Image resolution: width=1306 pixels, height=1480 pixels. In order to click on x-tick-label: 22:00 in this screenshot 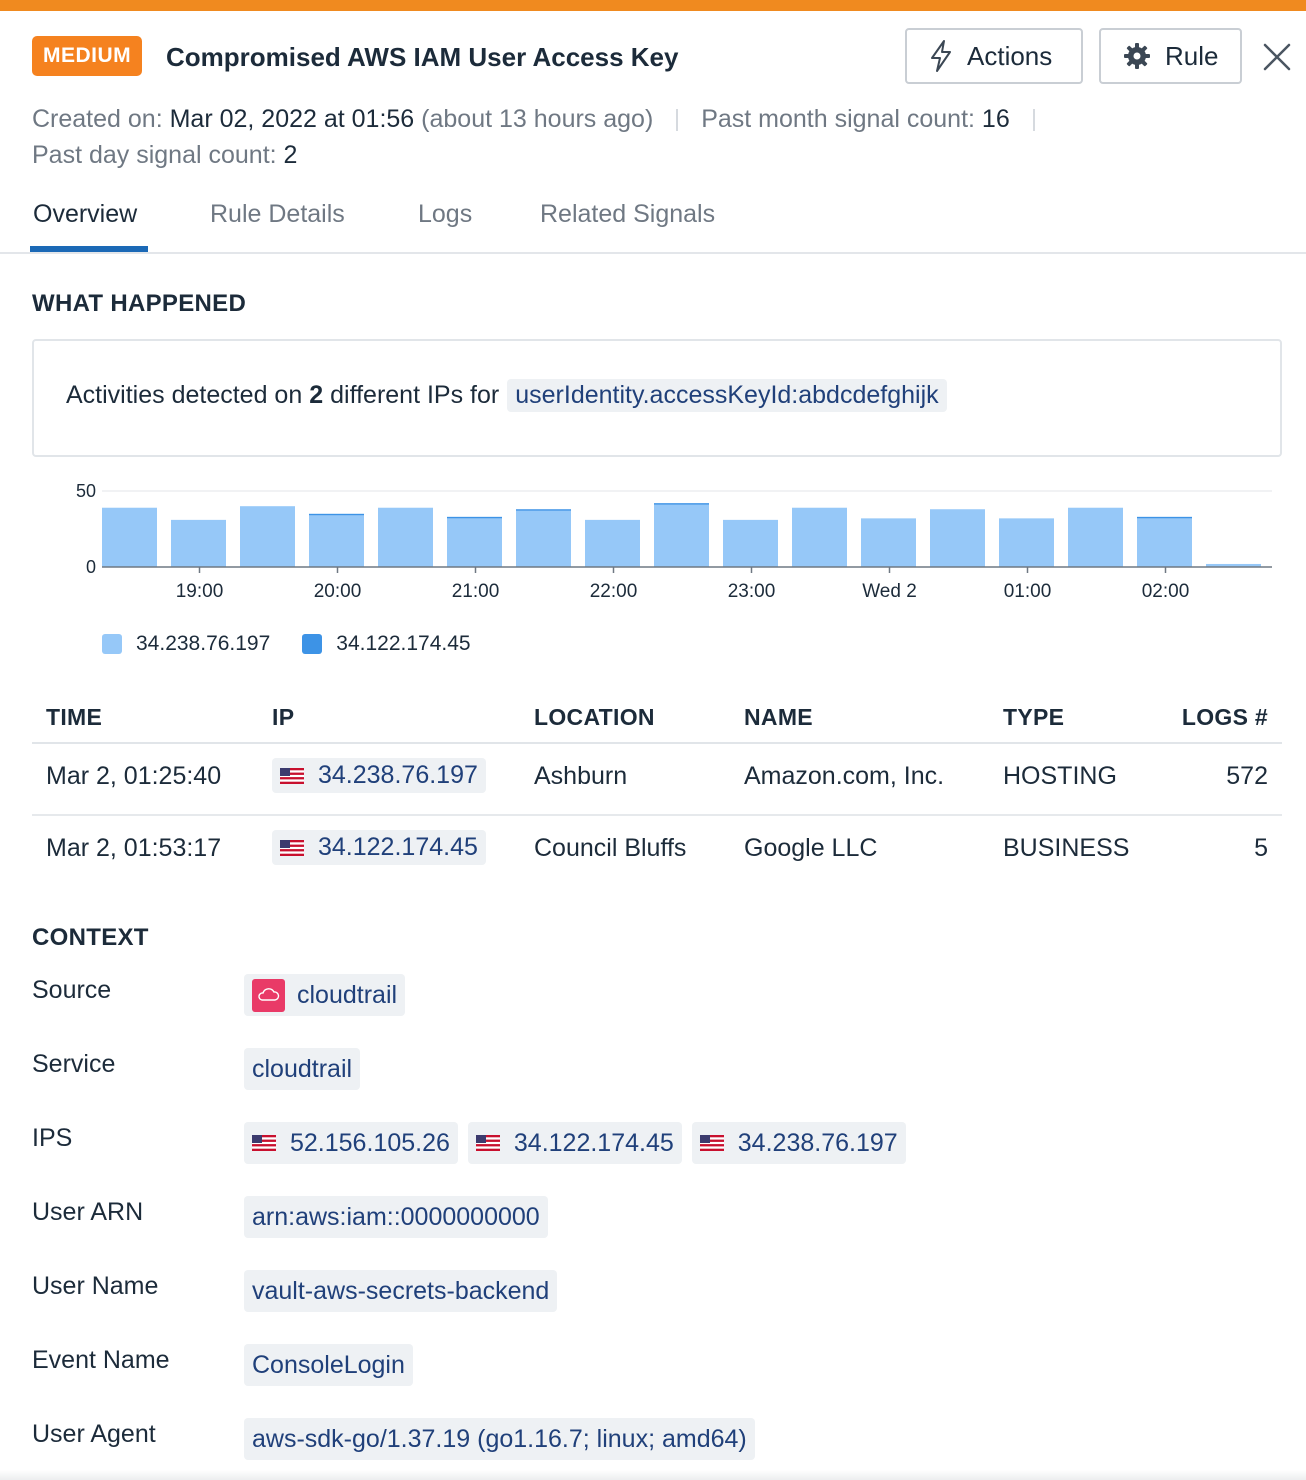, I will do `click(614, 591)`.